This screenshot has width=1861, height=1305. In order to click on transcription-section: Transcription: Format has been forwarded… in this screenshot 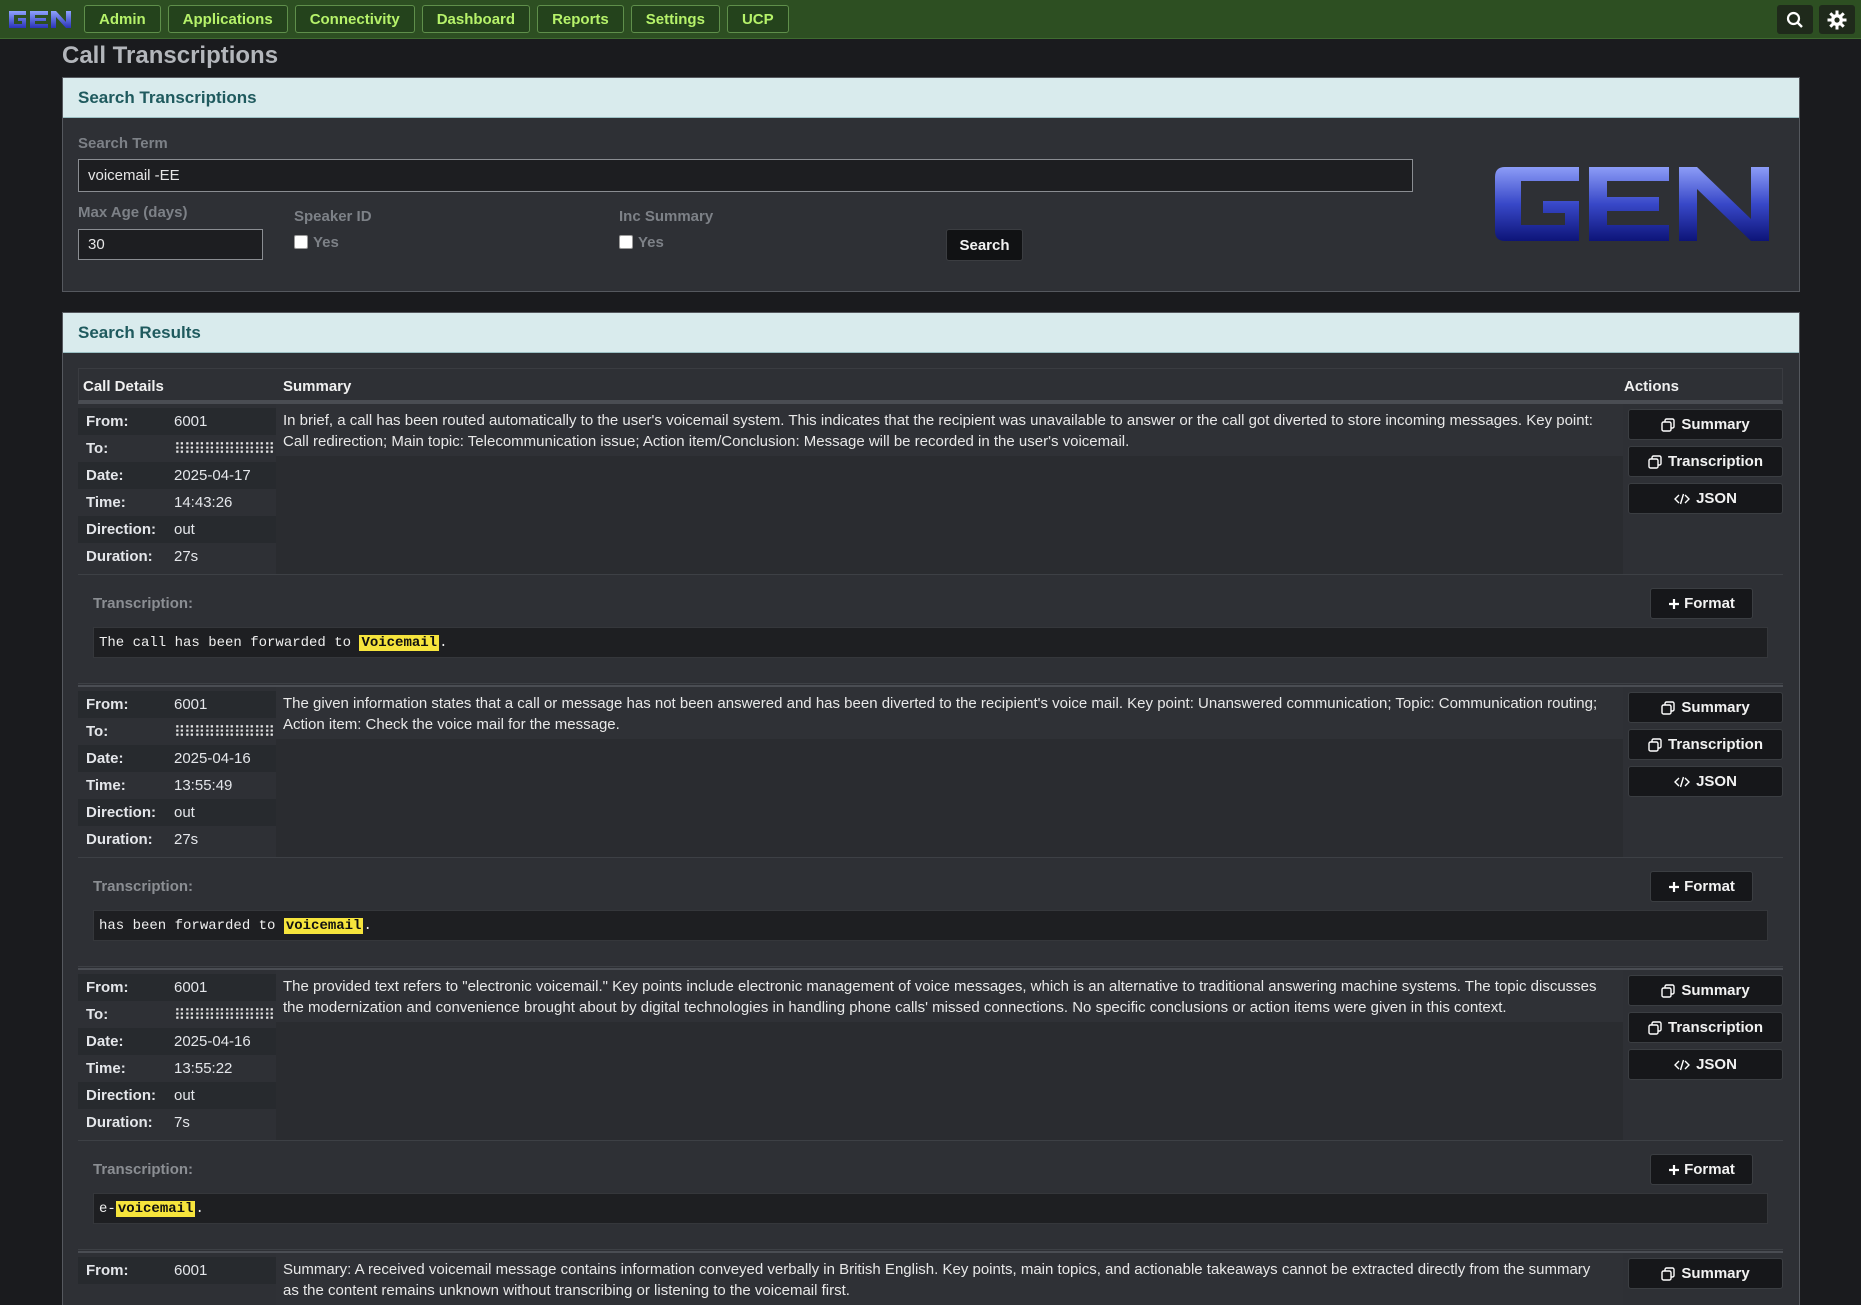, I will do `click(930, 912)`.